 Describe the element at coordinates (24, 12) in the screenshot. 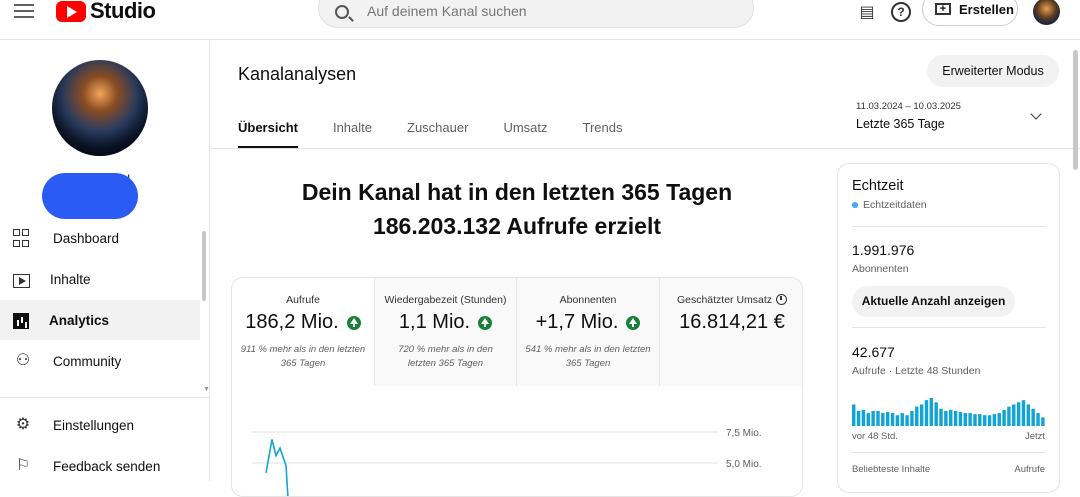

I see `hamburger-menu-icon` at that location.